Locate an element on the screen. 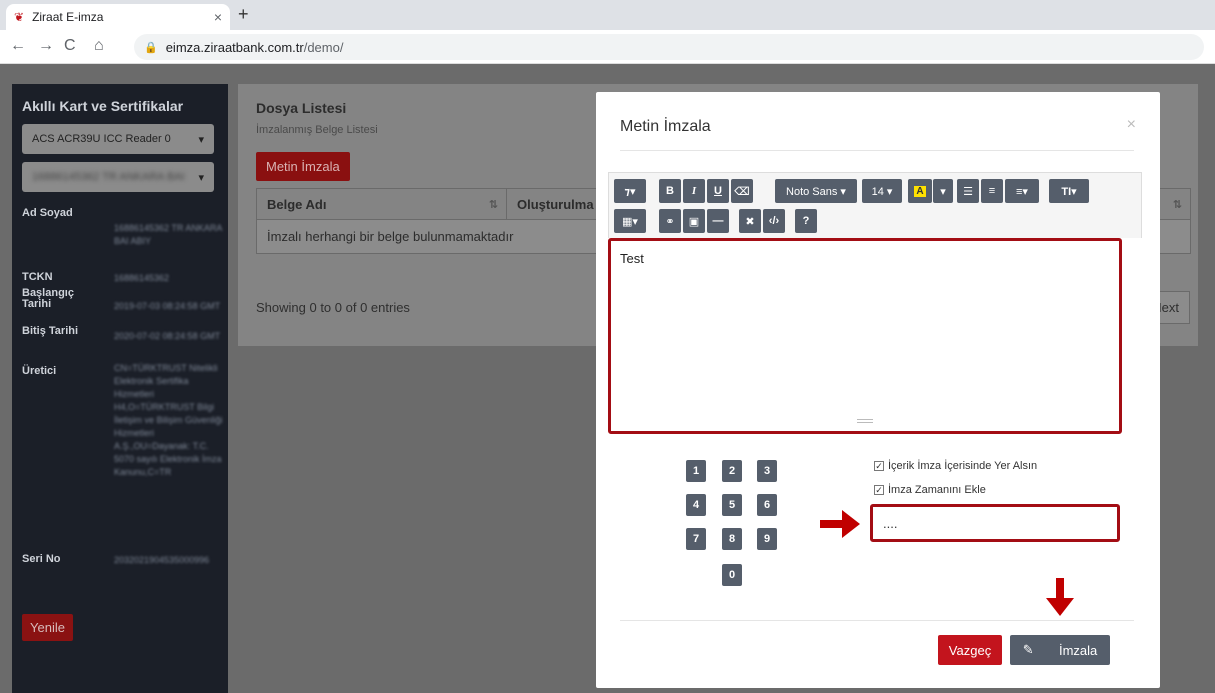  ordered-list-icon: ≡ is located at coordinates (992, 191).